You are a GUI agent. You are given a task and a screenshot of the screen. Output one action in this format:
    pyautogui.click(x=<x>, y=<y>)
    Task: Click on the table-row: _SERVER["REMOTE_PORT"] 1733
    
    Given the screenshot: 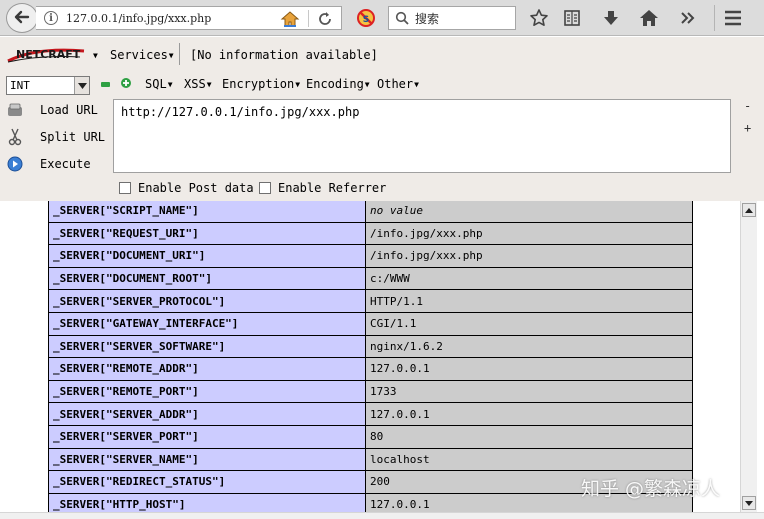 What is the action you would take?
    pyautogui.click(x=370, y=391)
    